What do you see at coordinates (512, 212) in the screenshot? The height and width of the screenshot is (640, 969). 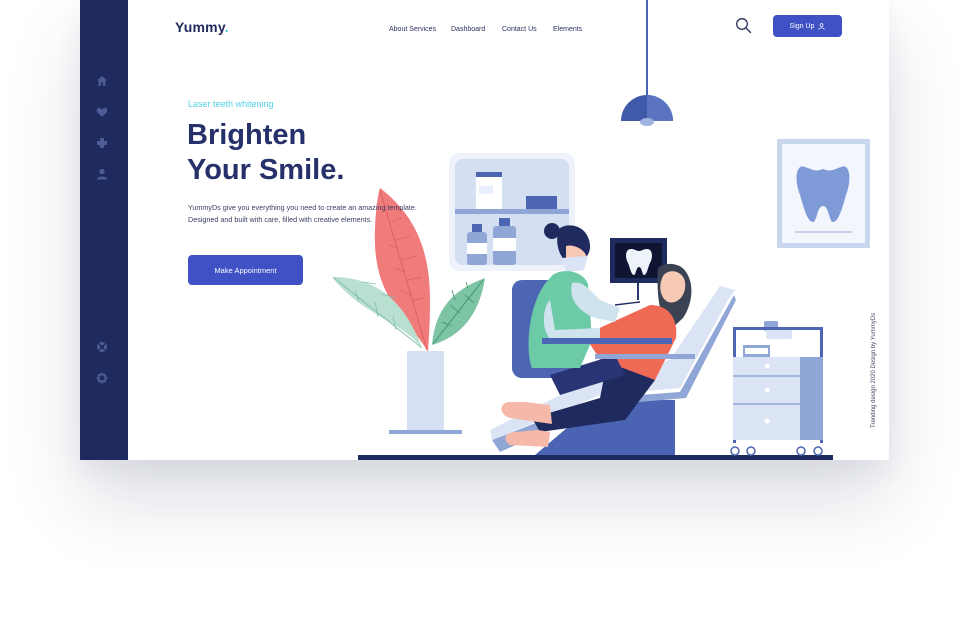 I see `wall-cabinet` at bounding box center [512, 212].